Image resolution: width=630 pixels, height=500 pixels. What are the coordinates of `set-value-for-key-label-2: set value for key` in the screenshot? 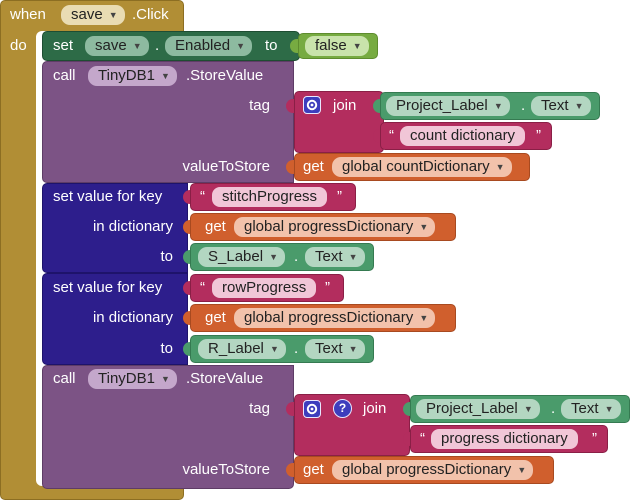 It's located at (108, 287).